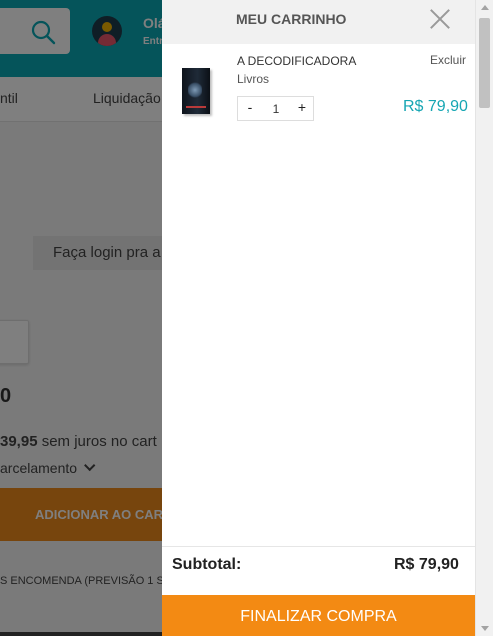 This screenshot has width=493, height=636. What do you see at coordinates (250, 107) in the screenshot?
I see `decrease-quantity-button: -` at bounding box center [250, 107].